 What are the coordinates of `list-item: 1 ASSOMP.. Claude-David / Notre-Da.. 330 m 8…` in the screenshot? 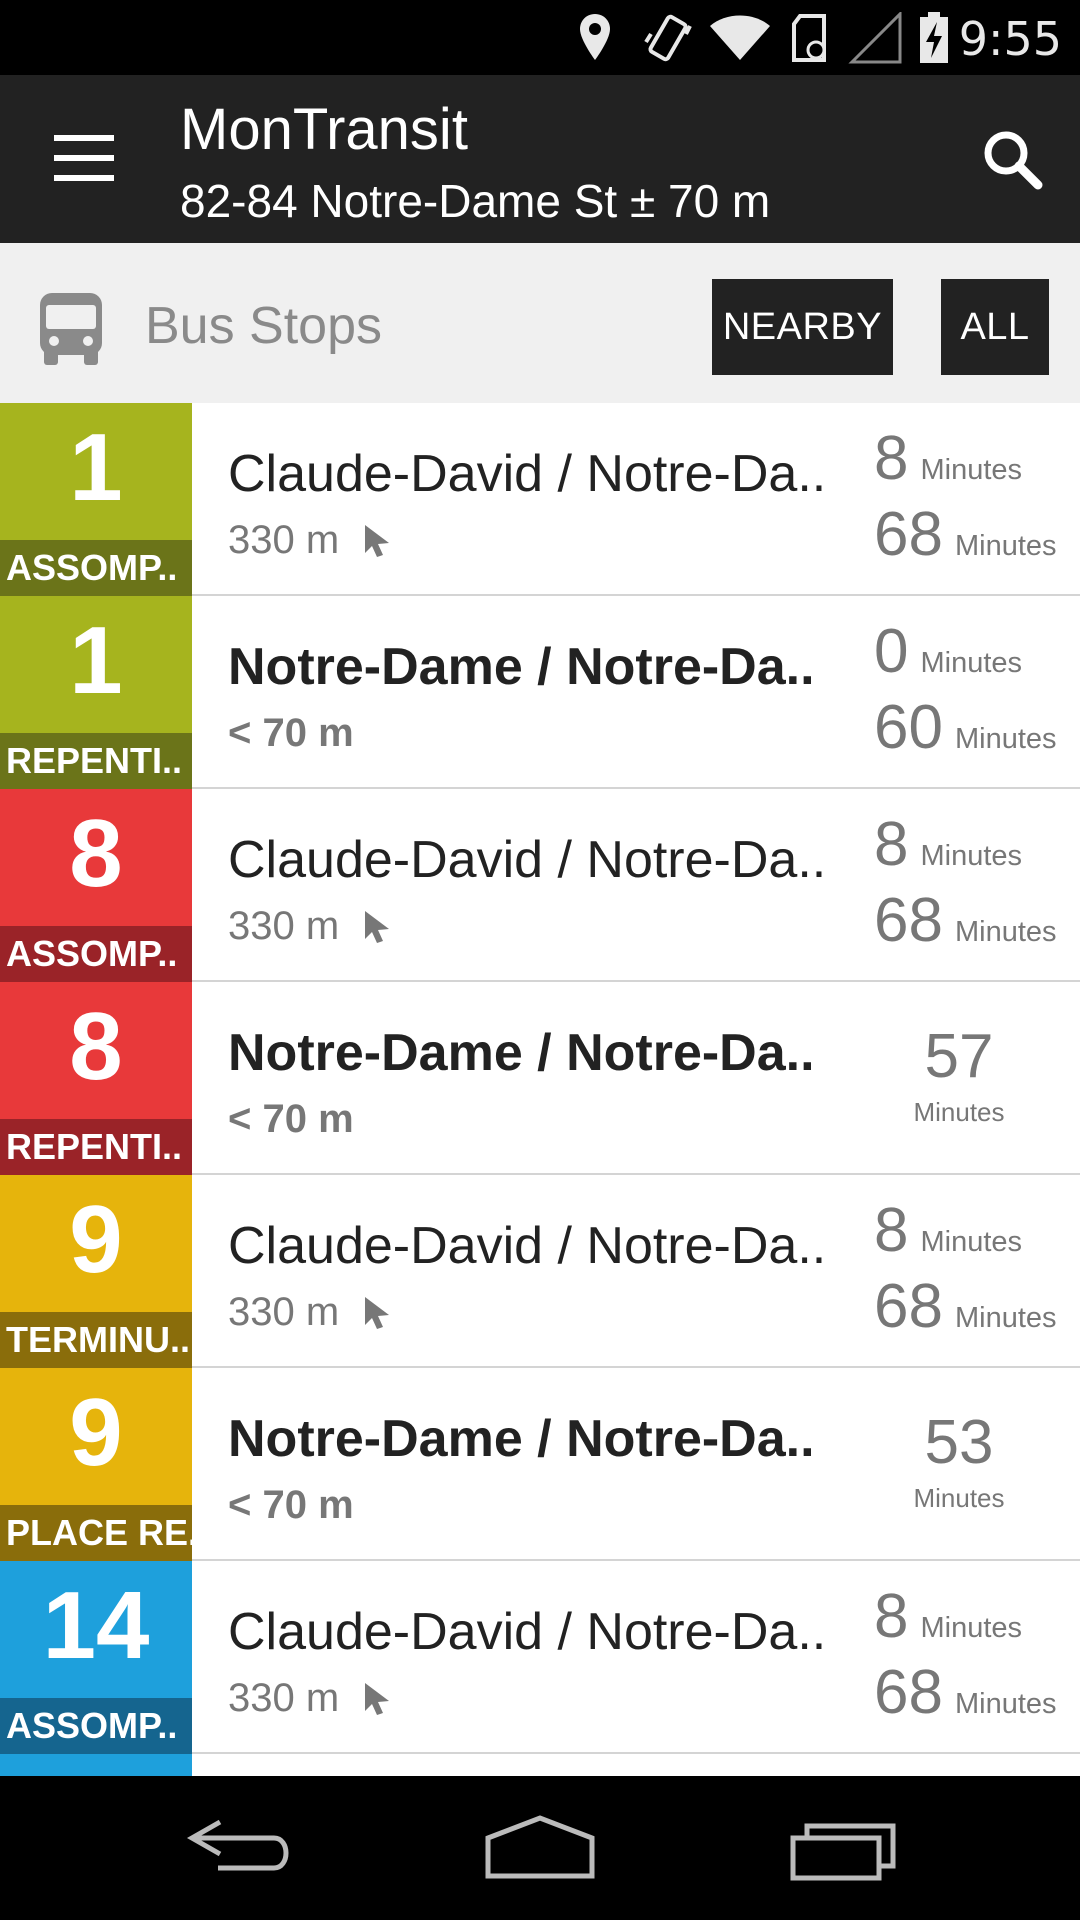 It's located at (540, 499).